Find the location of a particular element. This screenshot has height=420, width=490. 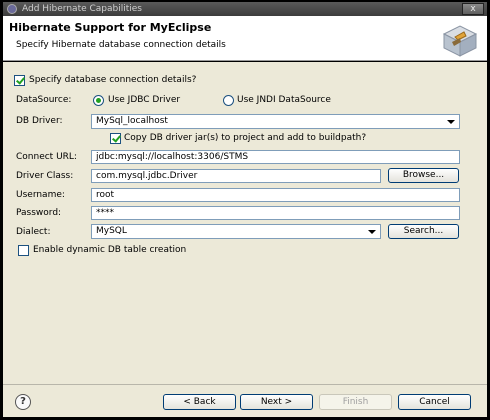

dynamic-table-label: Enable dynamic DB table creation is located at coordinates (110, 250).